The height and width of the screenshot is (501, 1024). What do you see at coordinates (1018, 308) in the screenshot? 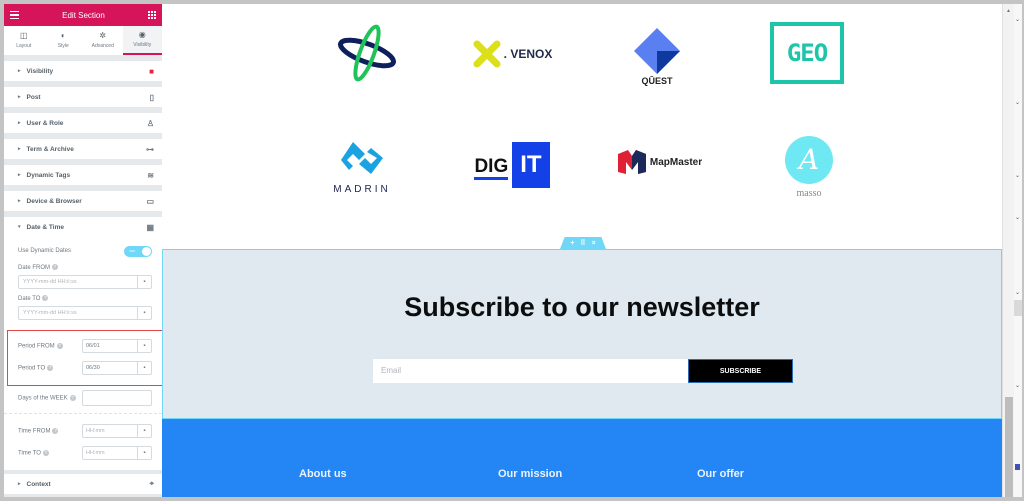
I see `strip-block` at bounding box center [1018, 308].